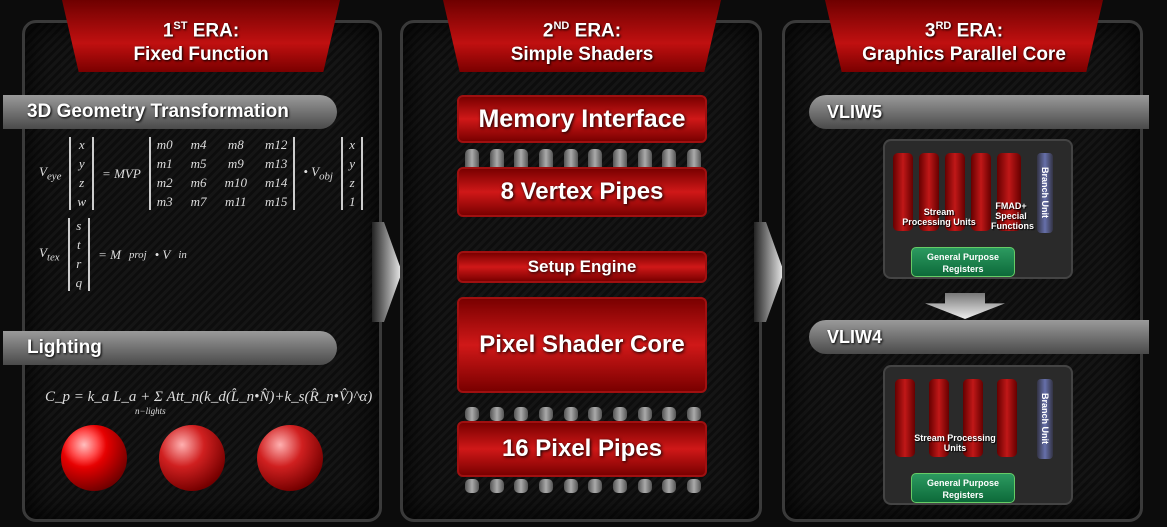 This screenshot has width=1167, height=527. I want to click on matrix-entry: m7, so click(198, 201).